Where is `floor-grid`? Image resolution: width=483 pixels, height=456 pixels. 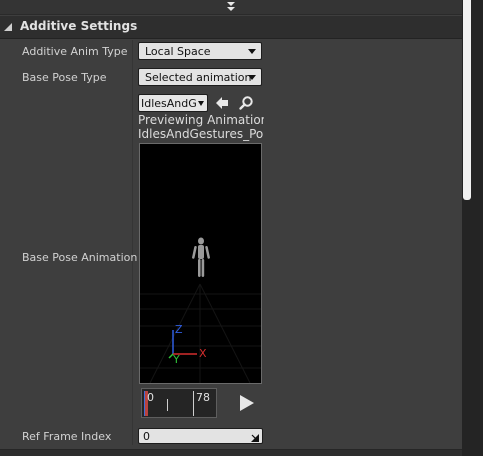
floor-grid is located at coordinates (200, 333).